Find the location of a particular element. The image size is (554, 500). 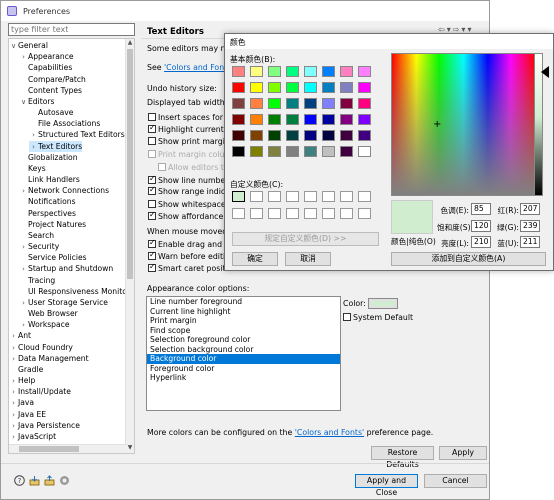

scroll-thumb is located at coordinates (130, 164).